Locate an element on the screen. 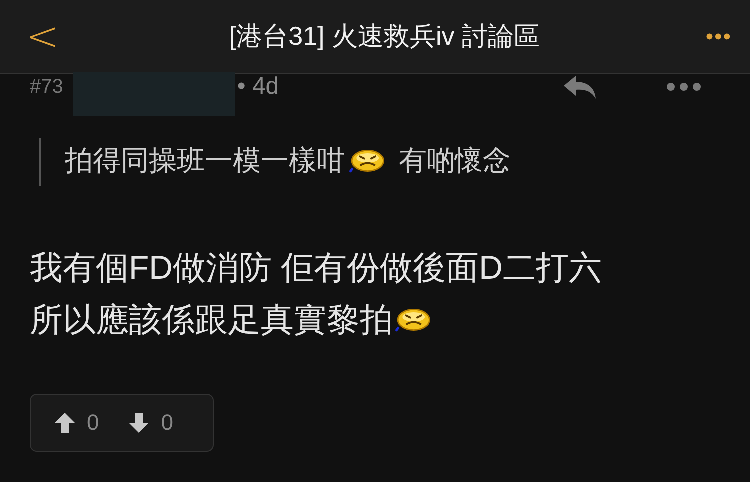 This screenshot has height=482, width=750. up-arrow-icon is located at coordinates (65, 423).